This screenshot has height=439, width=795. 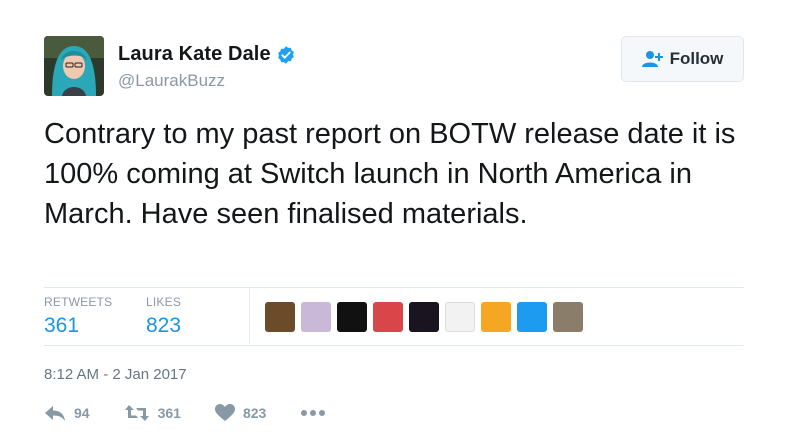 I want to click on user-name-row: Laura Kate Dale, so click(x=207, y=54).